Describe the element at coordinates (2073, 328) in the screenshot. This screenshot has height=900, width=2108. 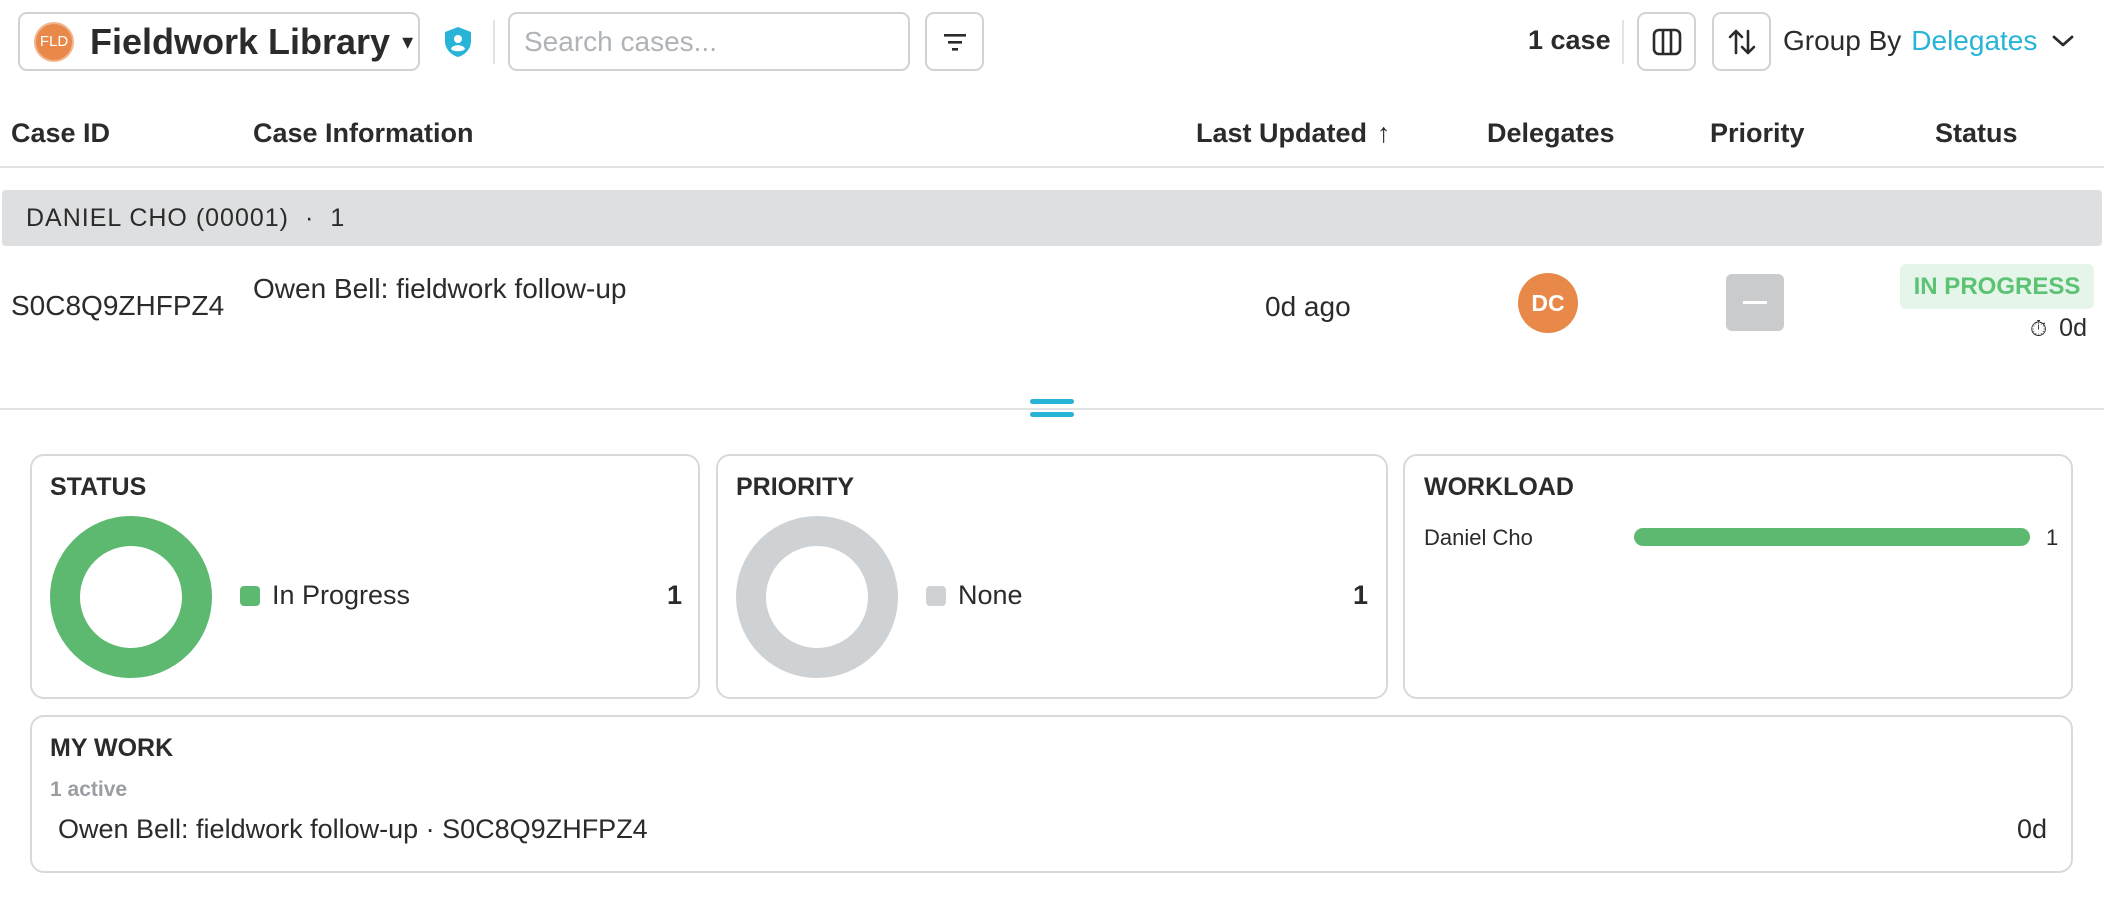
I see `timer-value: 0d` at that location.